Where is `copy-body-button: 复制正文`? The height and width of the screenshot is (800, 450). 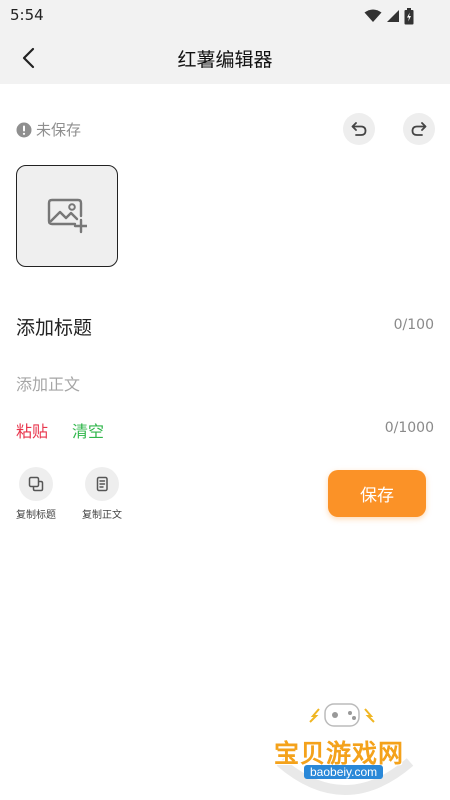 copy-body-button: 复制正文 is located at coordinates (102, 494).